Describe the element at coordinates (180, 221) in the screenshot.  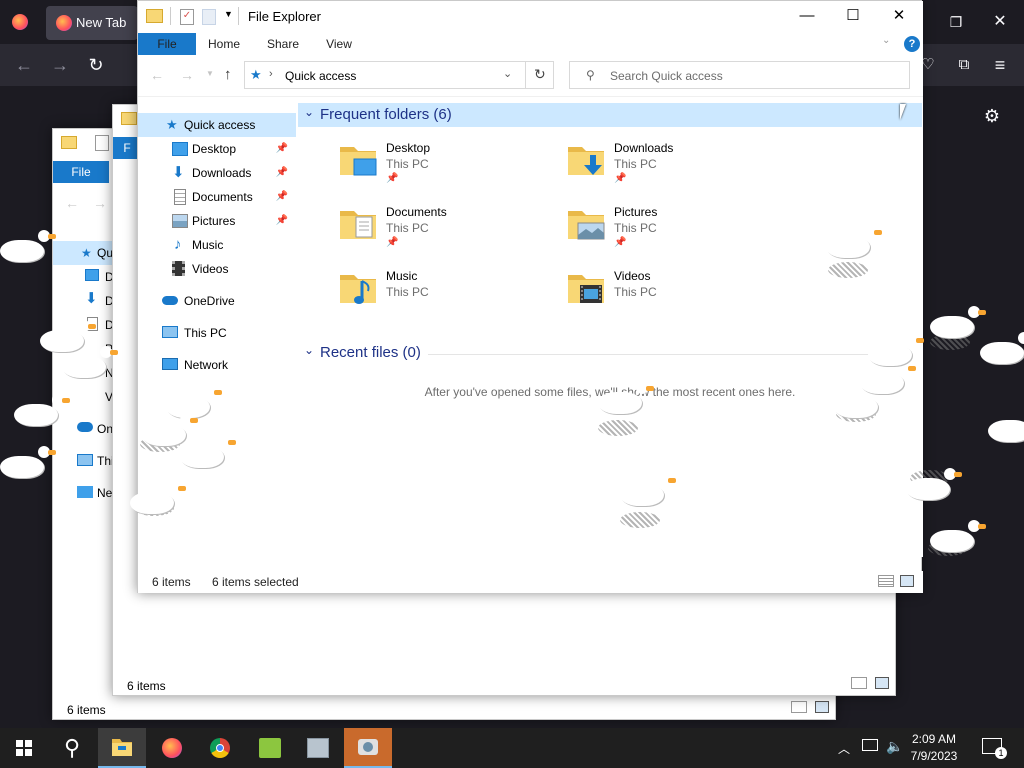
I see `pictures-icon` at that location.